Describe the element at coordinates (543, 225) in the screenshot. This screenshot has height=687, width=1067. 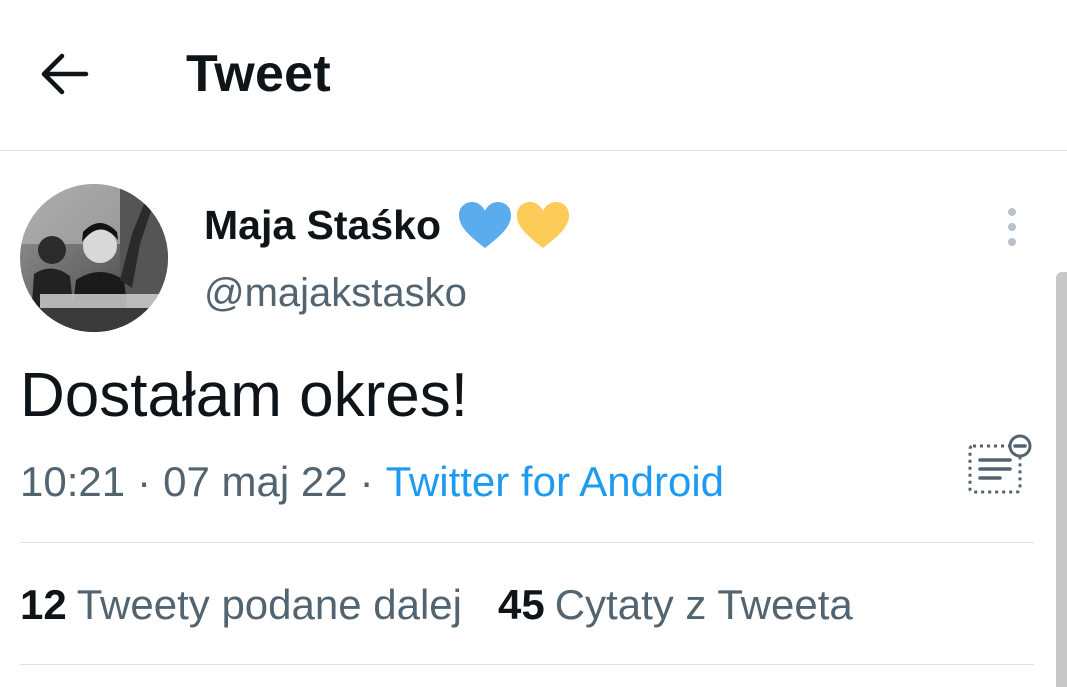
I see `yellow-heart-icon` at that location.